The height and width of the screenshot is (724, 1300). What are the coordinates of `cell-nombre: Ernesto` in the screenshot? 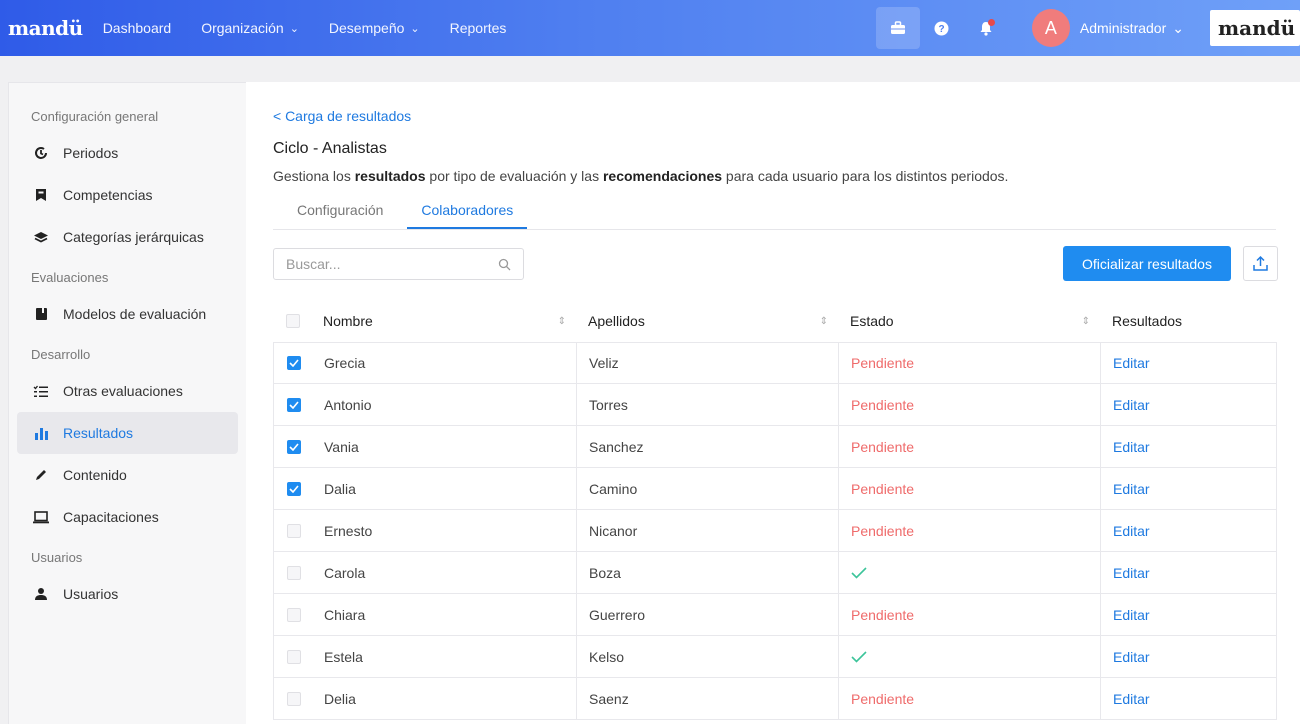 It's located at (348, 530).